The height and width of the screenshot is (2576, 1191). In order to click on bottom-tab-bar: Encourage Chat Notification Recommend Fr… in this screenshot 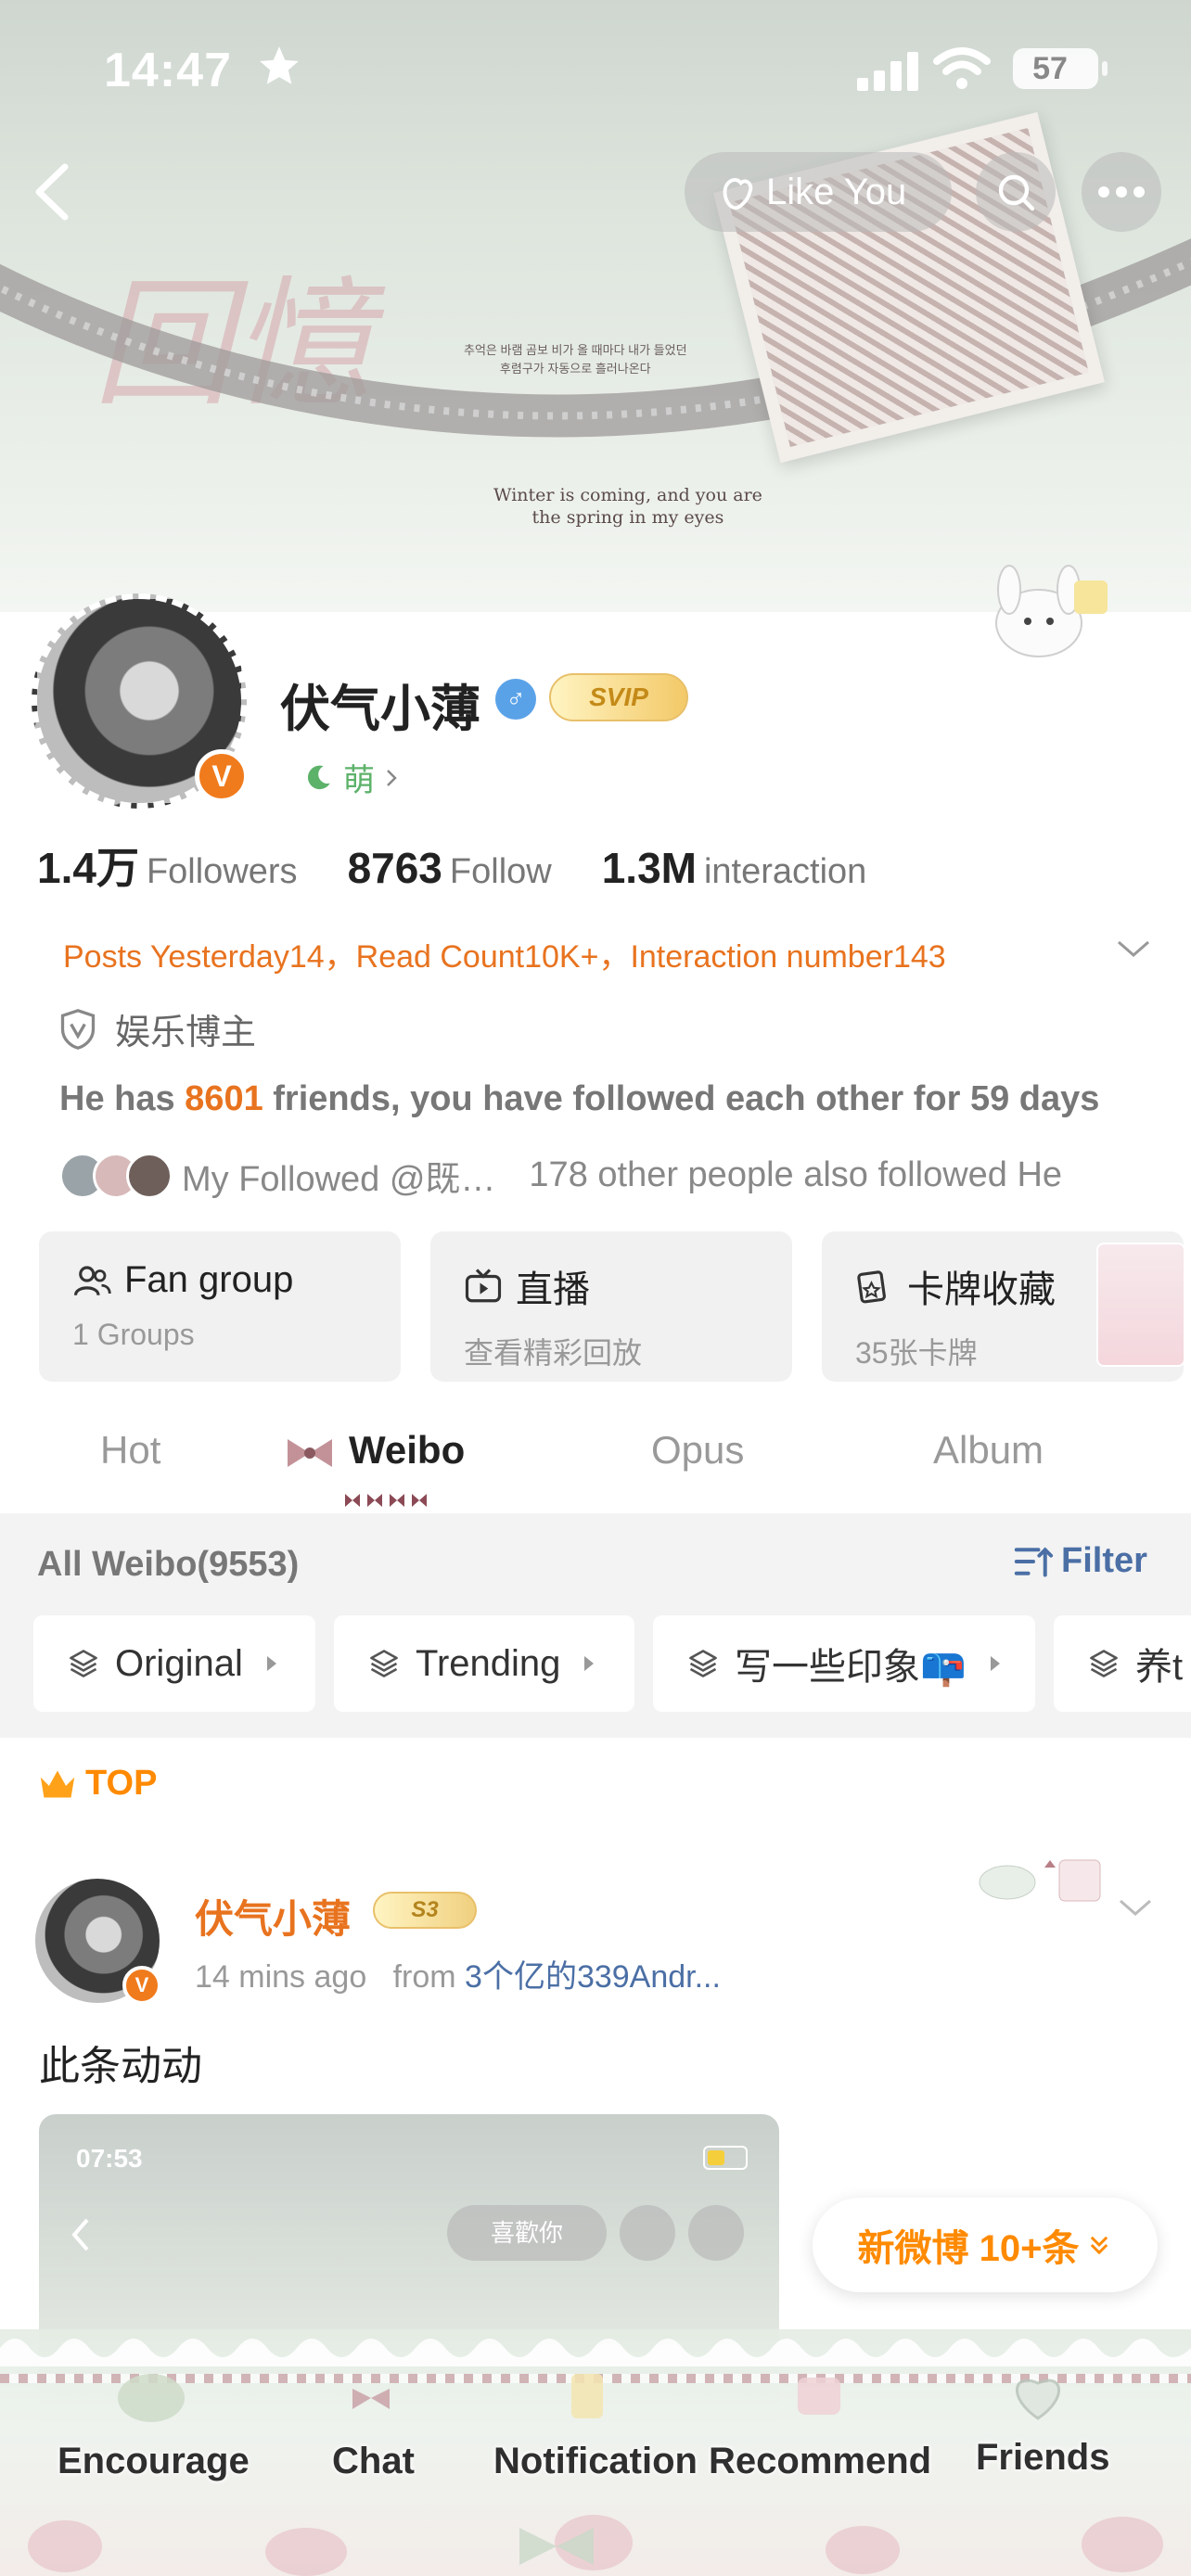, I will do `click(595, 2452)`.